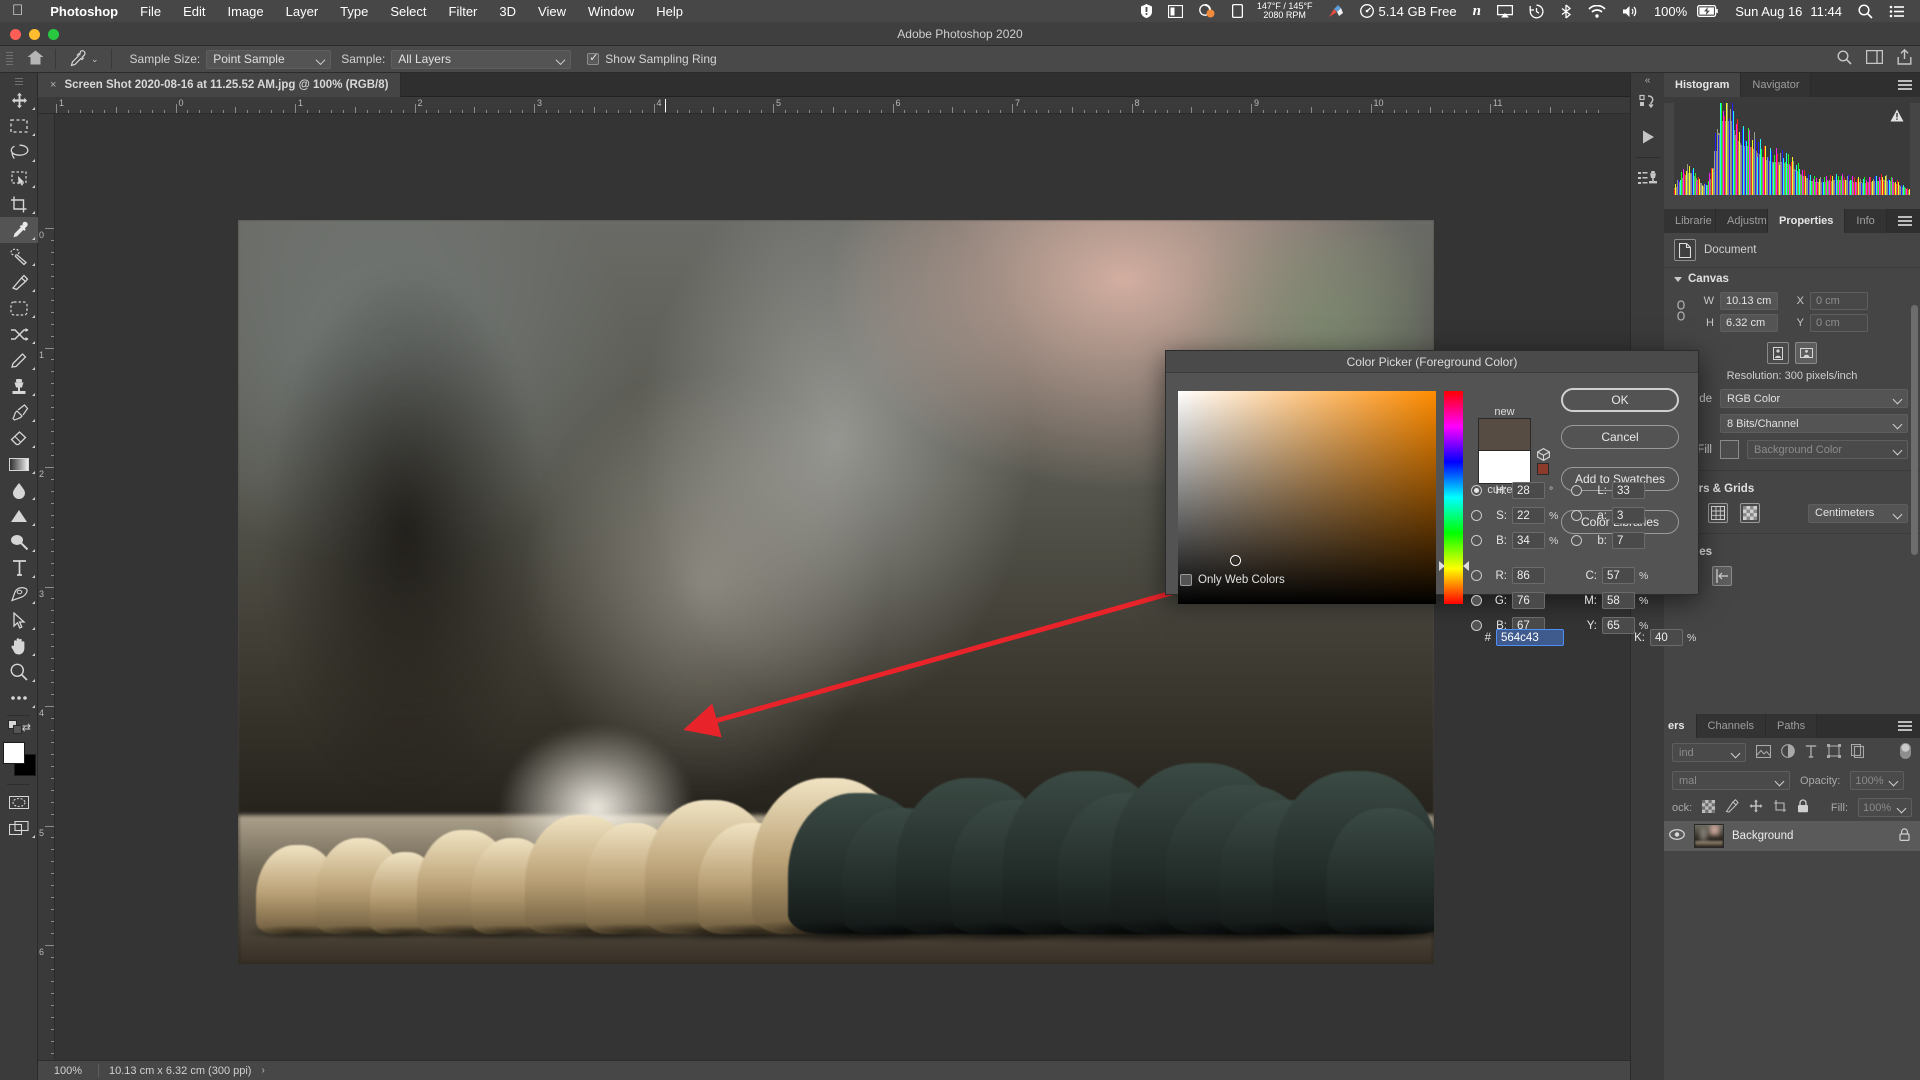 This screenshot has height=1080, width=1920. Describe the element at coordinates (1285, 11) in the screenshot. I see `temperature-monitor: 147°F / 145°F 2080 RPM` at that location.